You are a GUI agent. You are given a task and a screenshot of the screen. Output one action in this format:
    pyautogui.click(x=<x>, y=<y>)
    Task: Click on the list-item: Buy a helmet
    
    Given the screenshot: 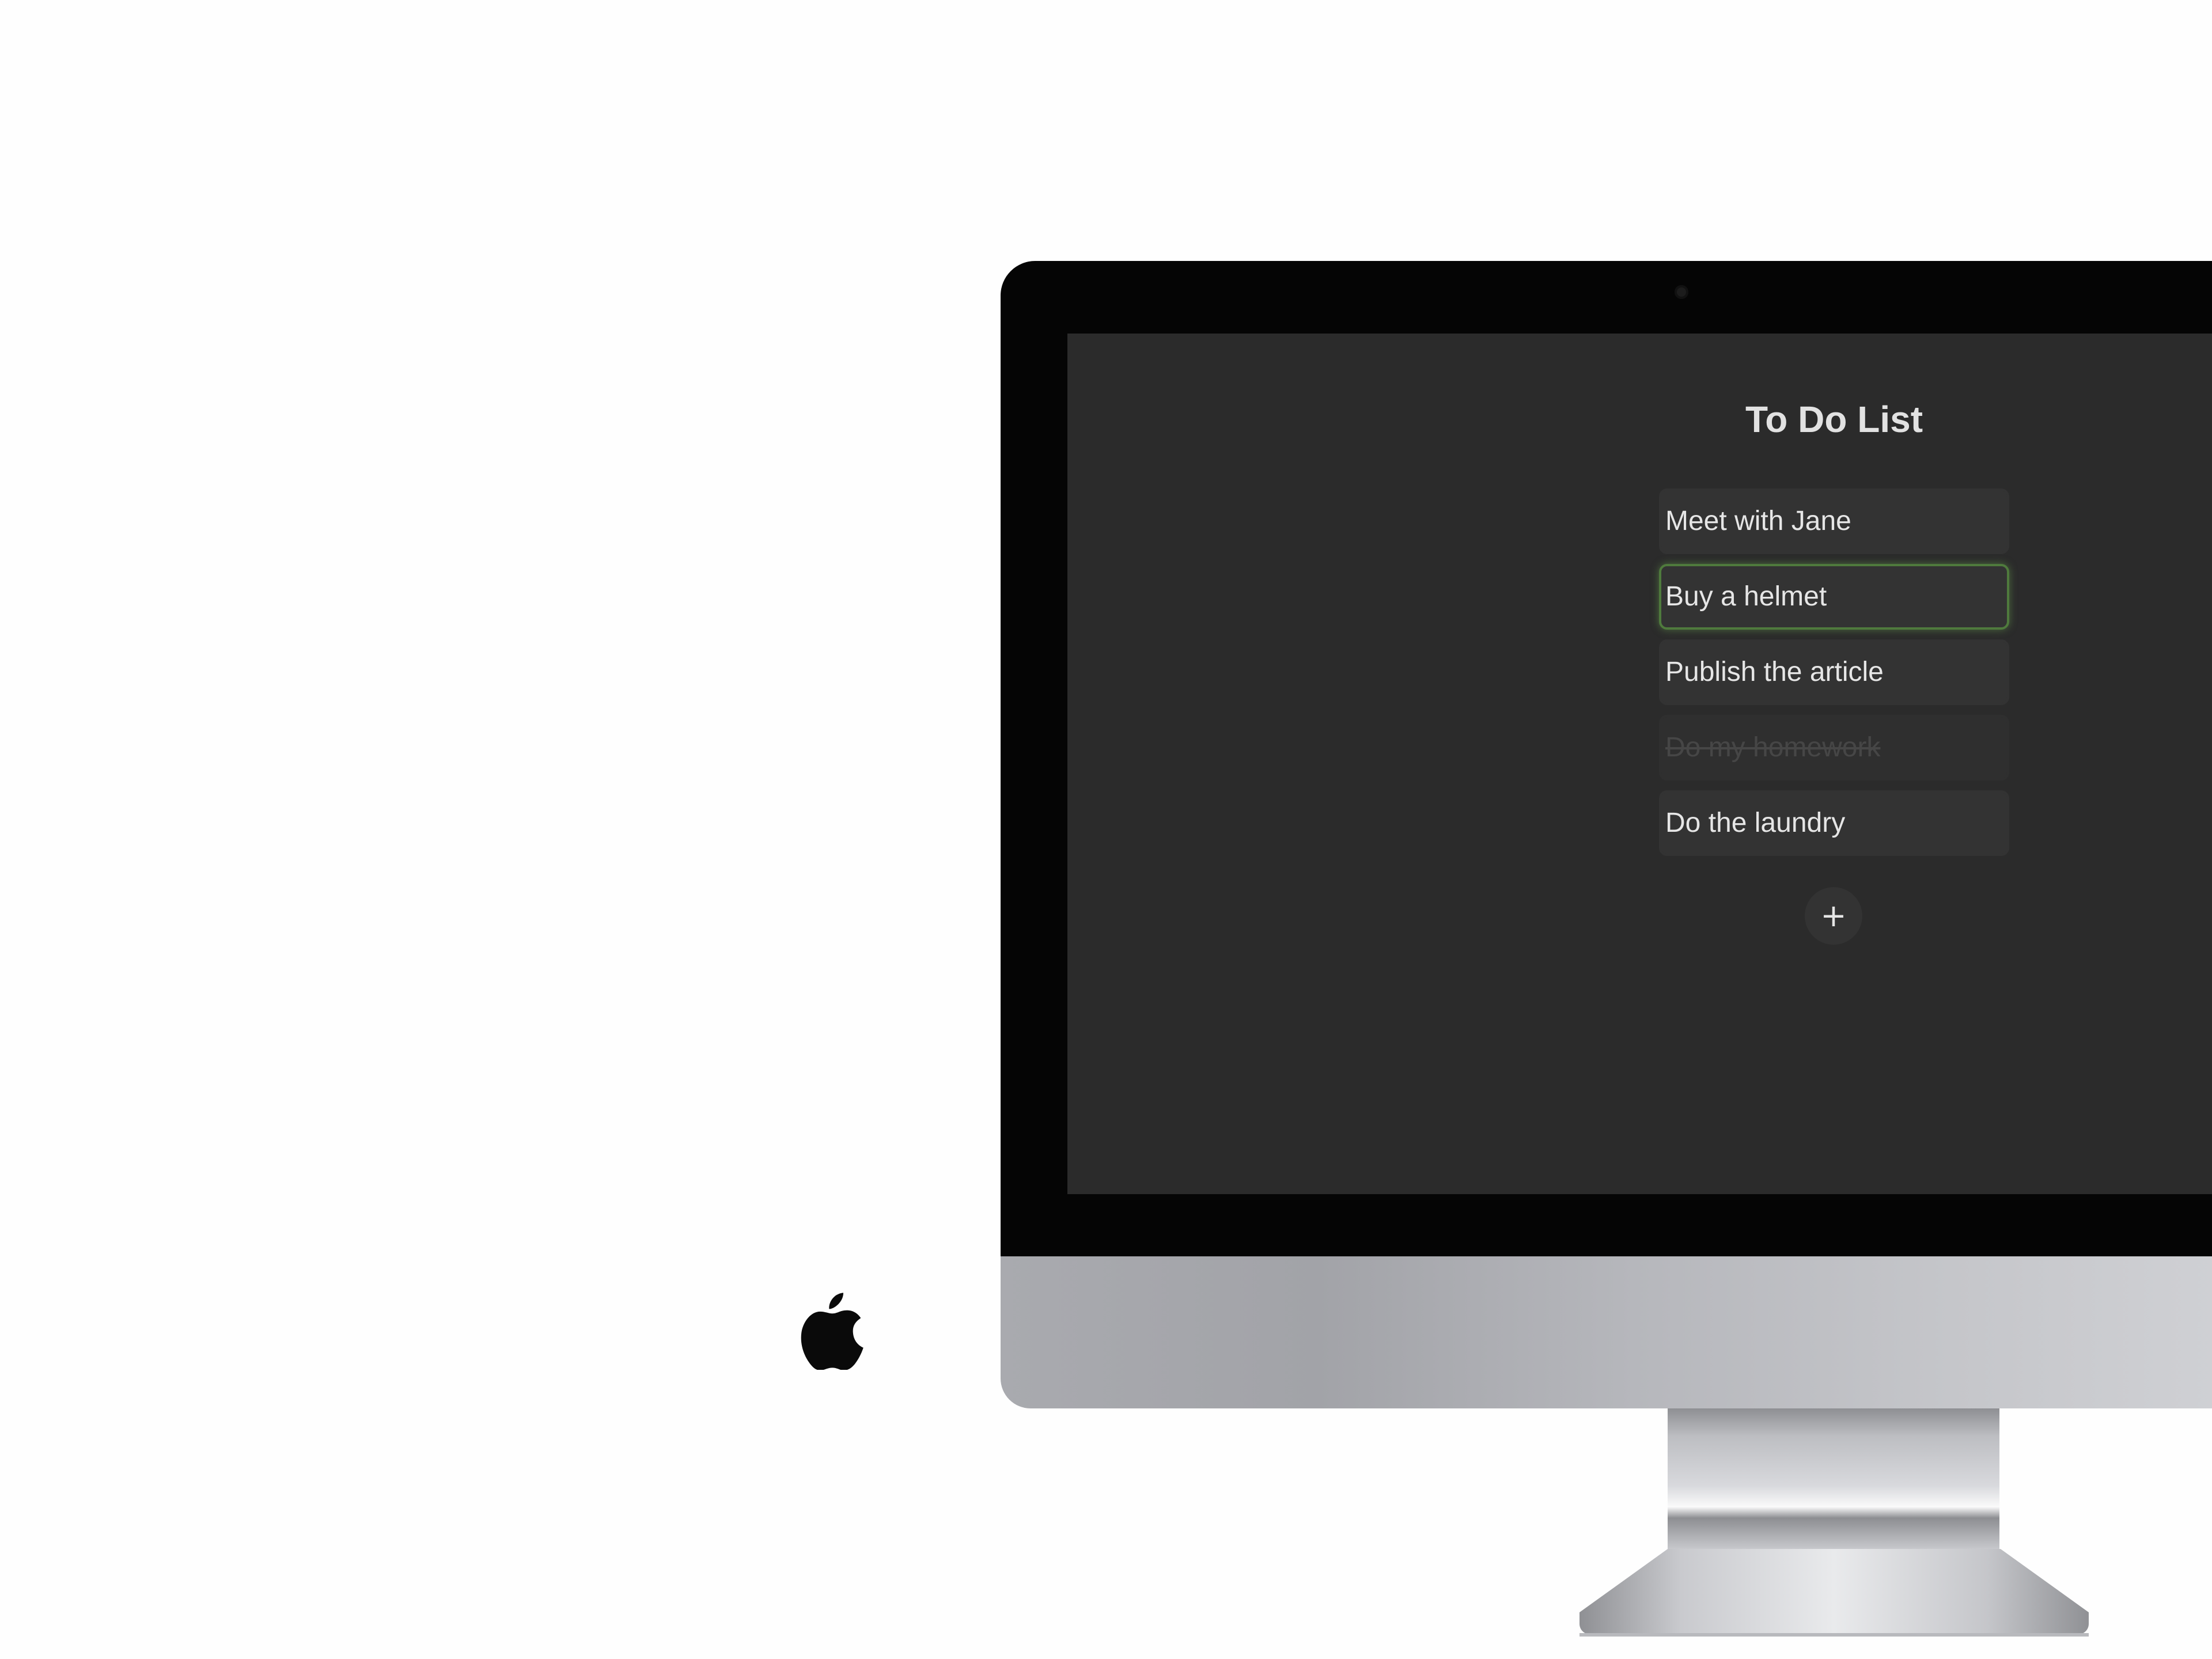 What is the action you would take?
    pyautogui.click(x=1834, y=597)
    